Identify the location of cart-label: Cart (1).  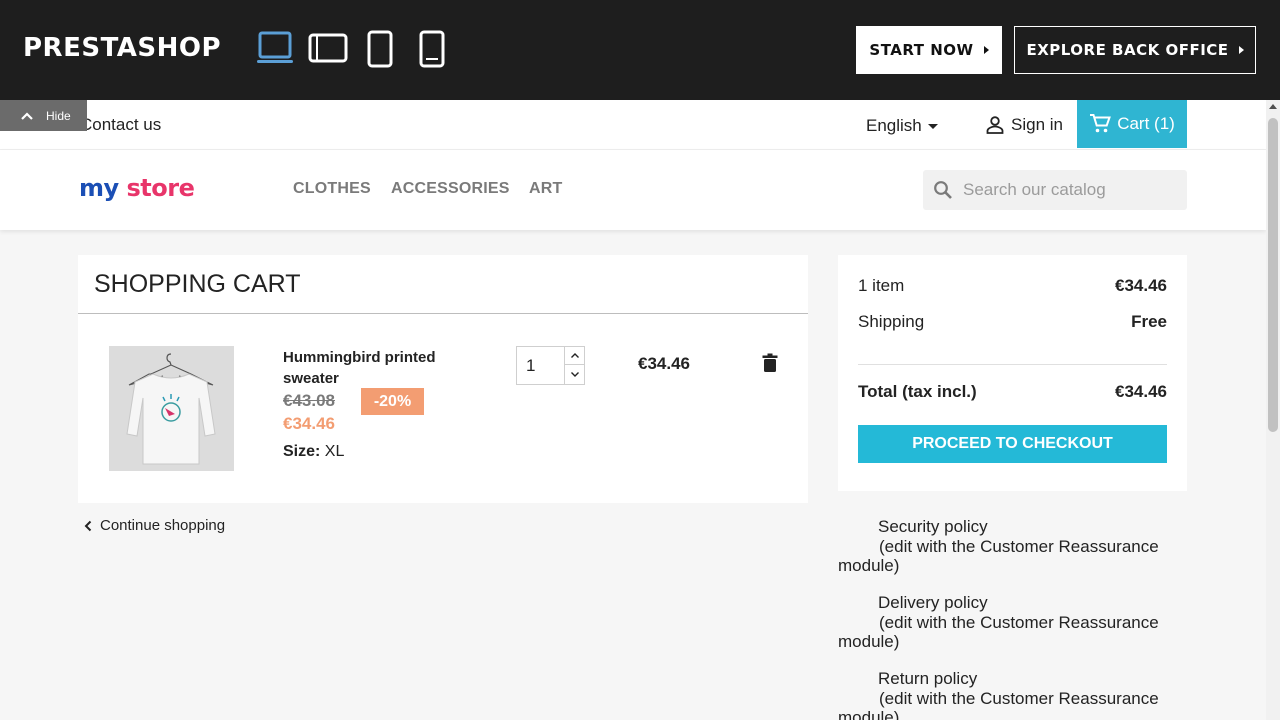
(1146, 123).